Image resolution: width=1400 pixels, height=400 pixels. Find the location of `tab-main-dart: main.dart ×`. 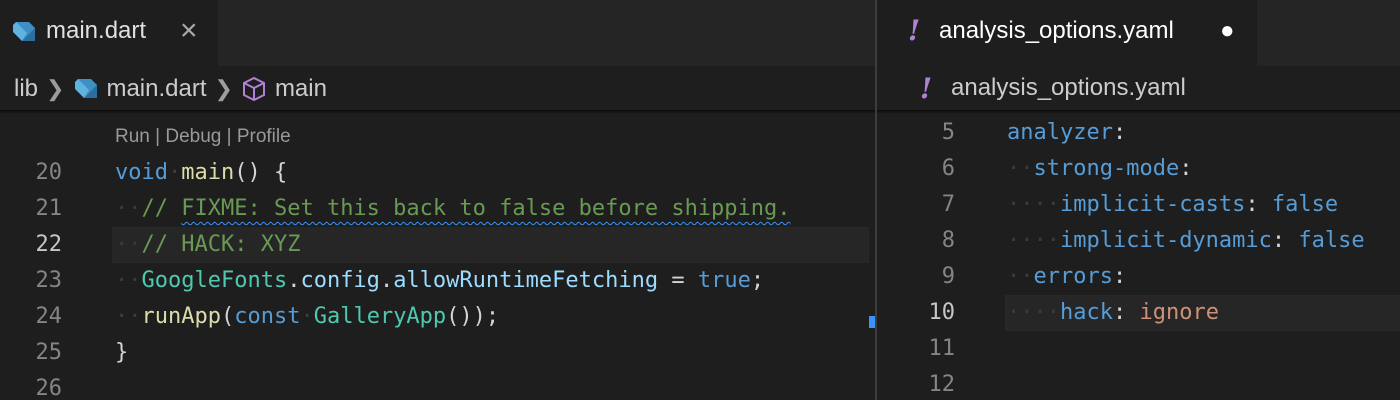

tab-main-dart: main.dart × is located at coordinates (109, 33).